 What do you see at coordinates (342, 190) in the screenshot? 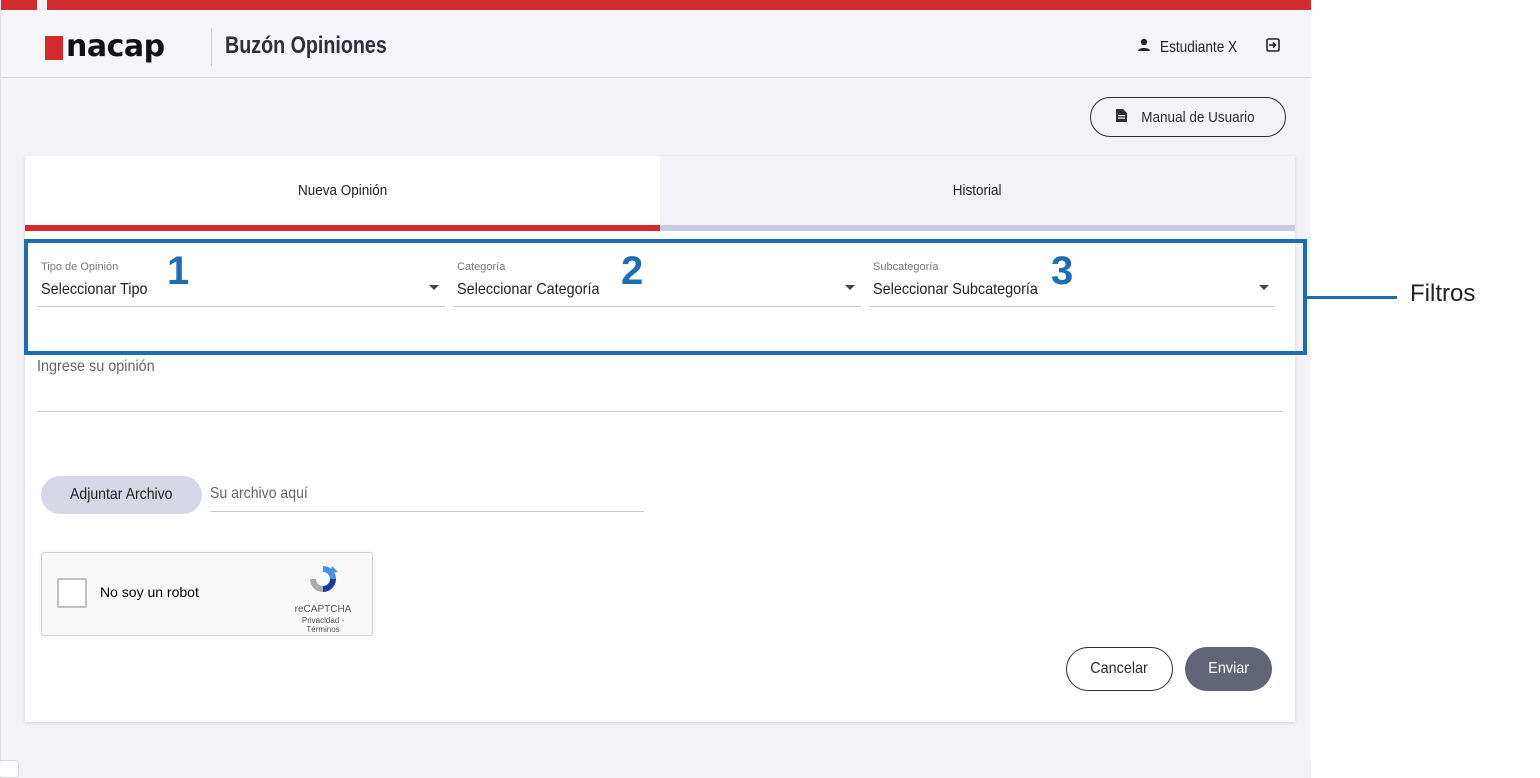
I see `tab-label: Nueva Opinión` at bounding box center [342, 190].